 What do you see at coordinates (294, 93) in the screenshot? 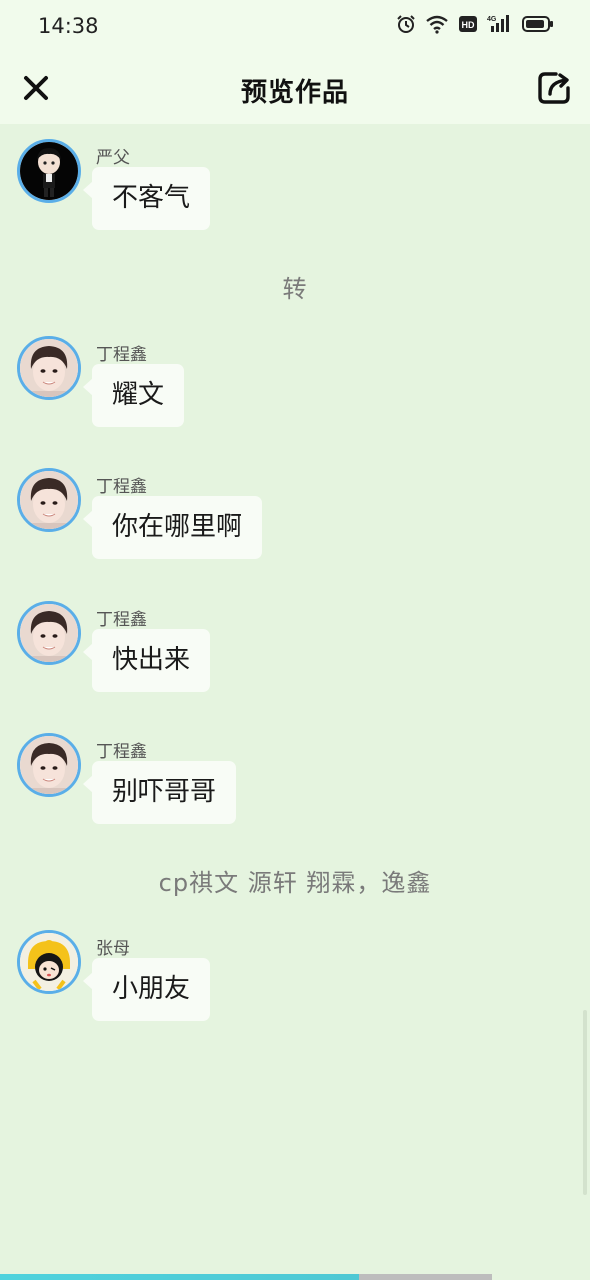
I see `page-title: 预览作品` at bounding box center [294, 93].